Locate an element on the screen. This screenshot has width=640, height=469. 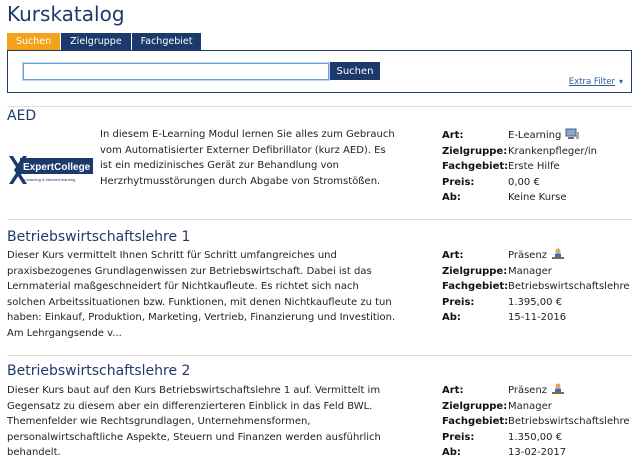
course-title: Betriebswirtschaftslehre 2 is located at coordinates (98, 371).